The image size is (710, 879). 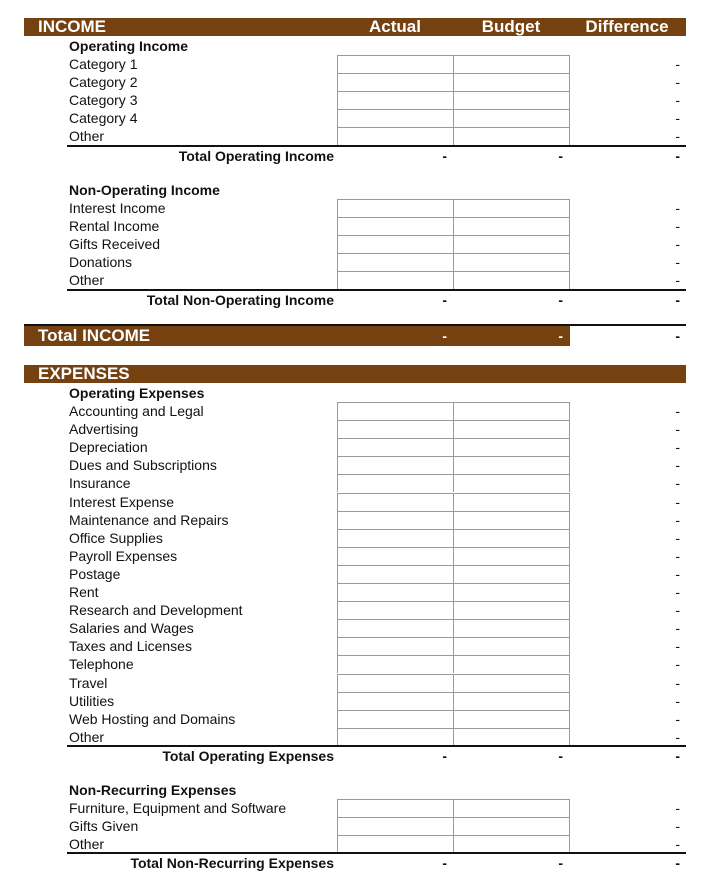 I want to click on operating-expenses-row: Travel -, so click(x=355, y=683).